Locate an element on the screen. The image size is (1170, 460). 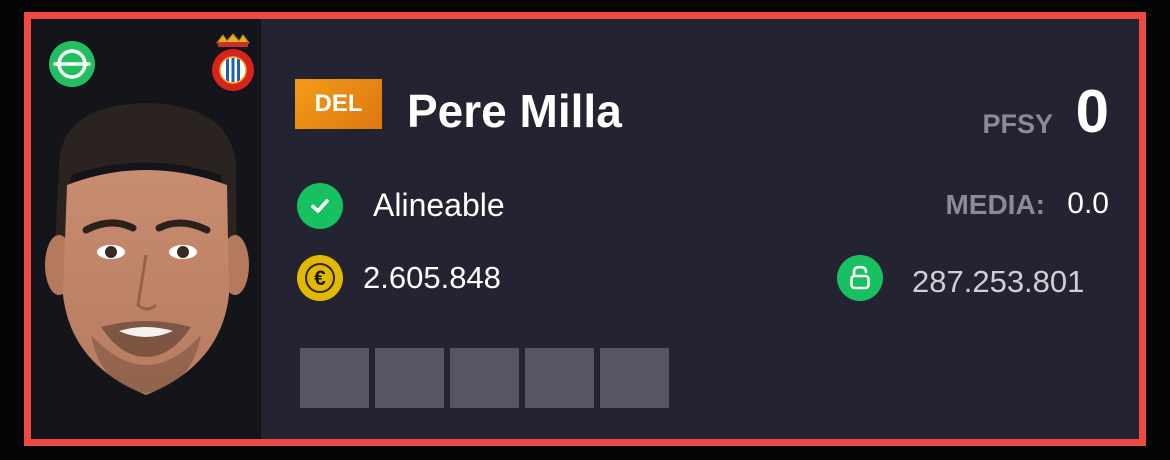
club-crest-icon is located at coordinates (233, 62).